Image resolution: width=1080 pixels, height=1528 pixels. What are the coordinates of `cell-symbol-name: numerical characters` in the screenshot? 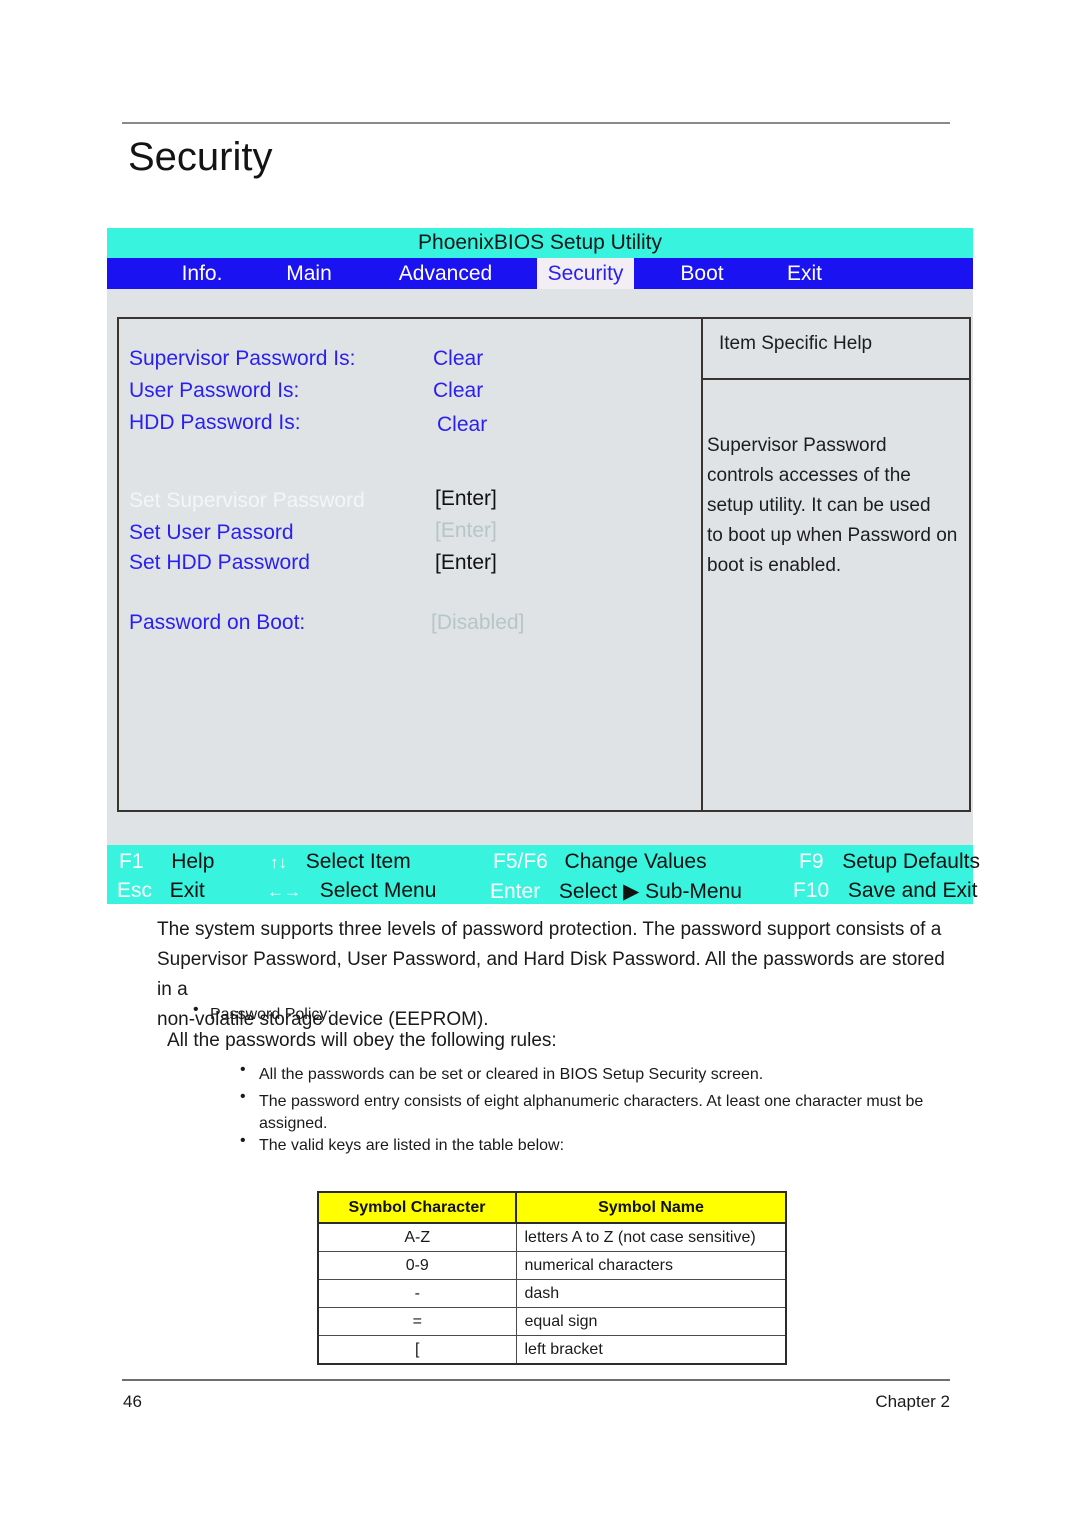 It's located at (651, 1265).